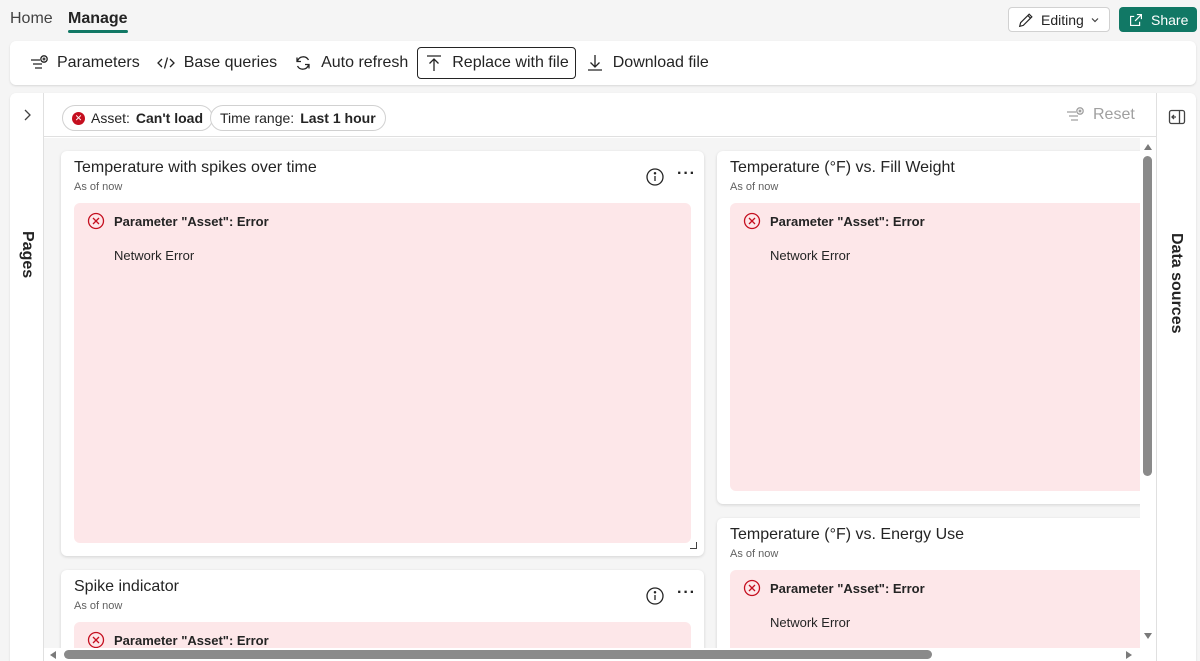 Image resolution: width=1200 pixels, height=661 pixels. I want to click on tab-home: Home, so click(31, 19).